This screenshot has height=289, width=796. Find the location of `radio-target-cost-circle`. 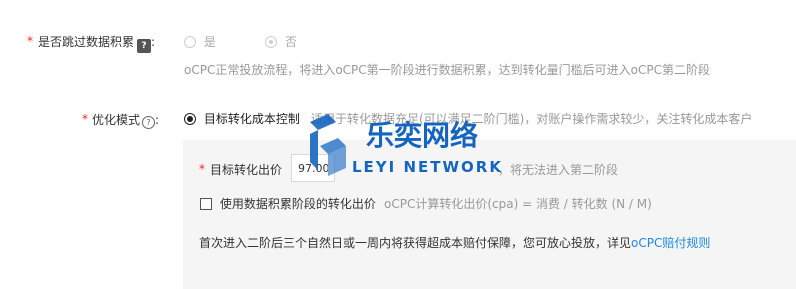

radio-target-cost-circle is located at coordinates (190, 119).